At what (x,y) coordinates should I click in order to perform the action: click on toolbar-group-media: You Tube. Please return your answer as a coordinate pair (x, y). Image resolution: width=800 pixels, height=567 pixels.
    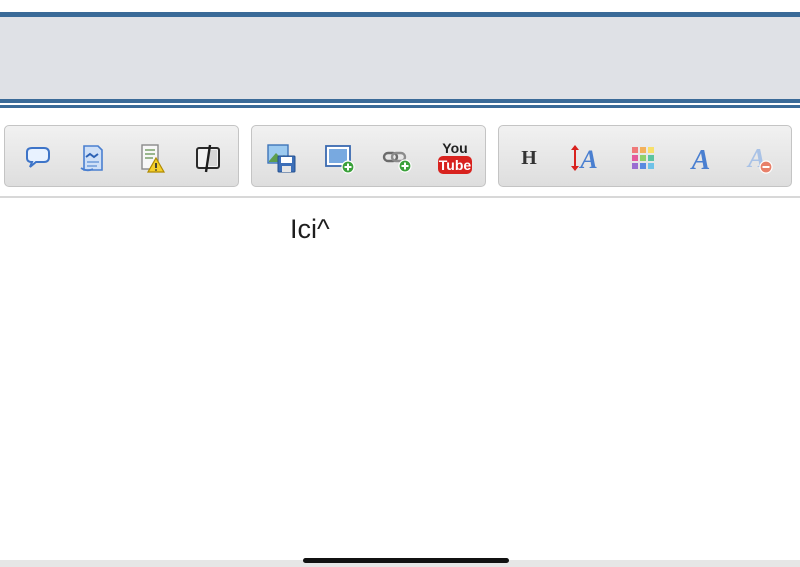
    Looking at the image, I should click on (368, 156).